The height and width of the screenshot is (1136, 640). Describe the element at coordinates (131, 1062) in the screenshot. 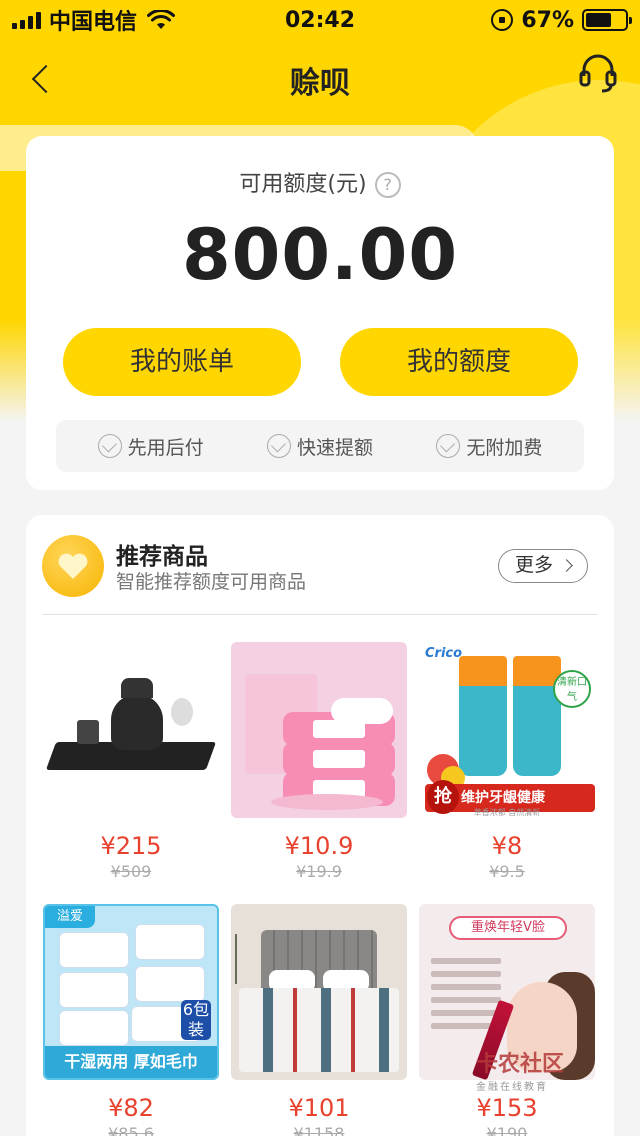

I see `promo-banner: 干湿两用 厚如毛巾` at that location.